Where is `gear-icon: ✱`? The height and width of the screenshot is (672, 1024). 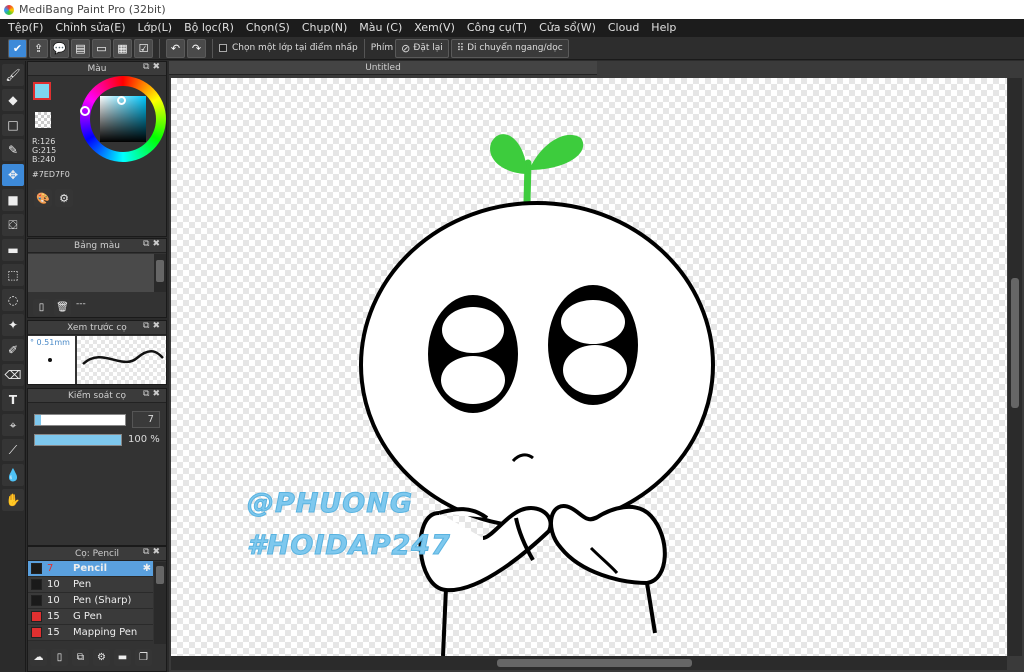 gear-icon: ✱ is located at coordinates (147, 568).